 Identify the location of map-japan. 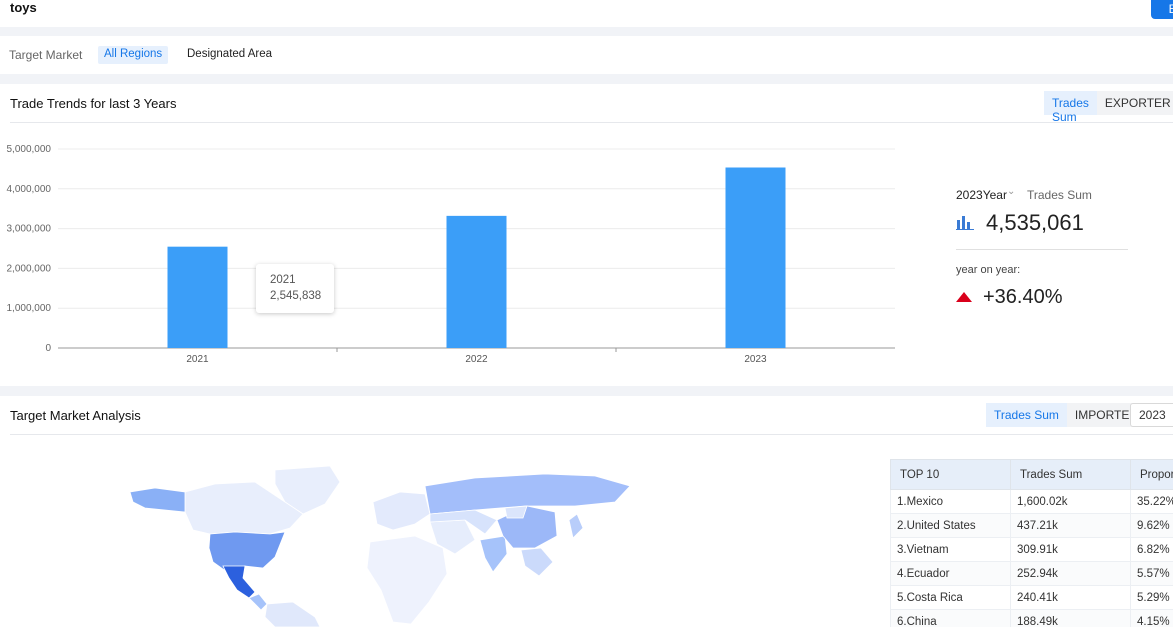
(576, 526).